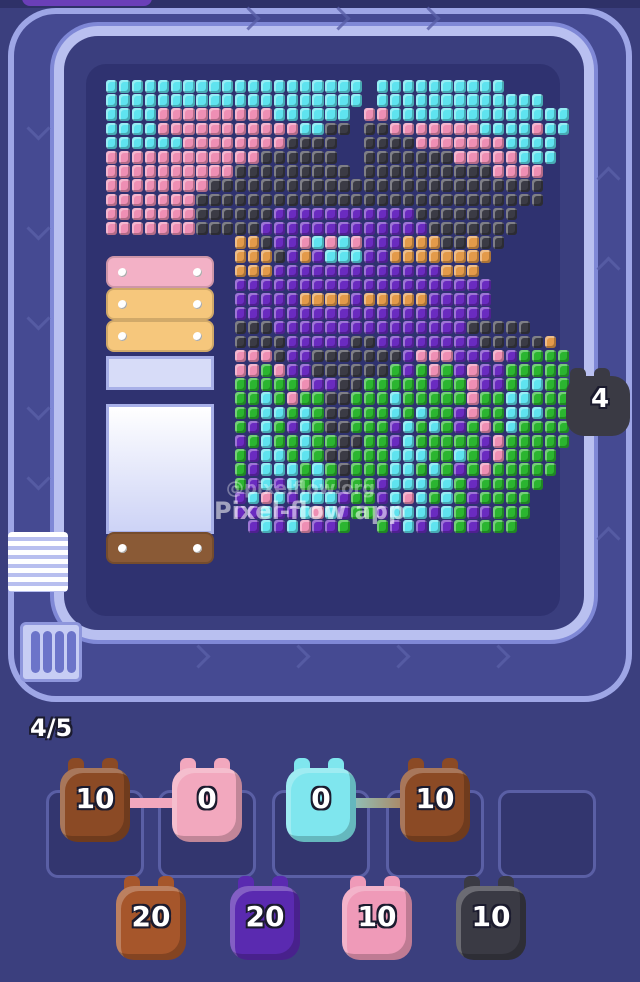  I want to click on track-pig: 4, so click(600, 403).